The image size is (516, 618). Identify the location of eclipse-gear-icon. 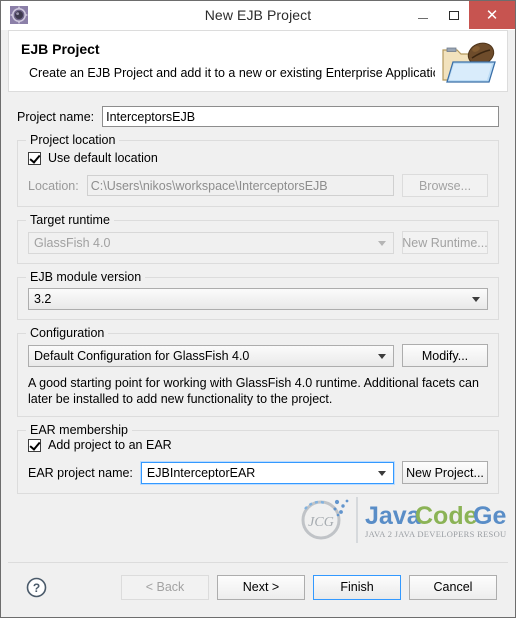
(19, 15).